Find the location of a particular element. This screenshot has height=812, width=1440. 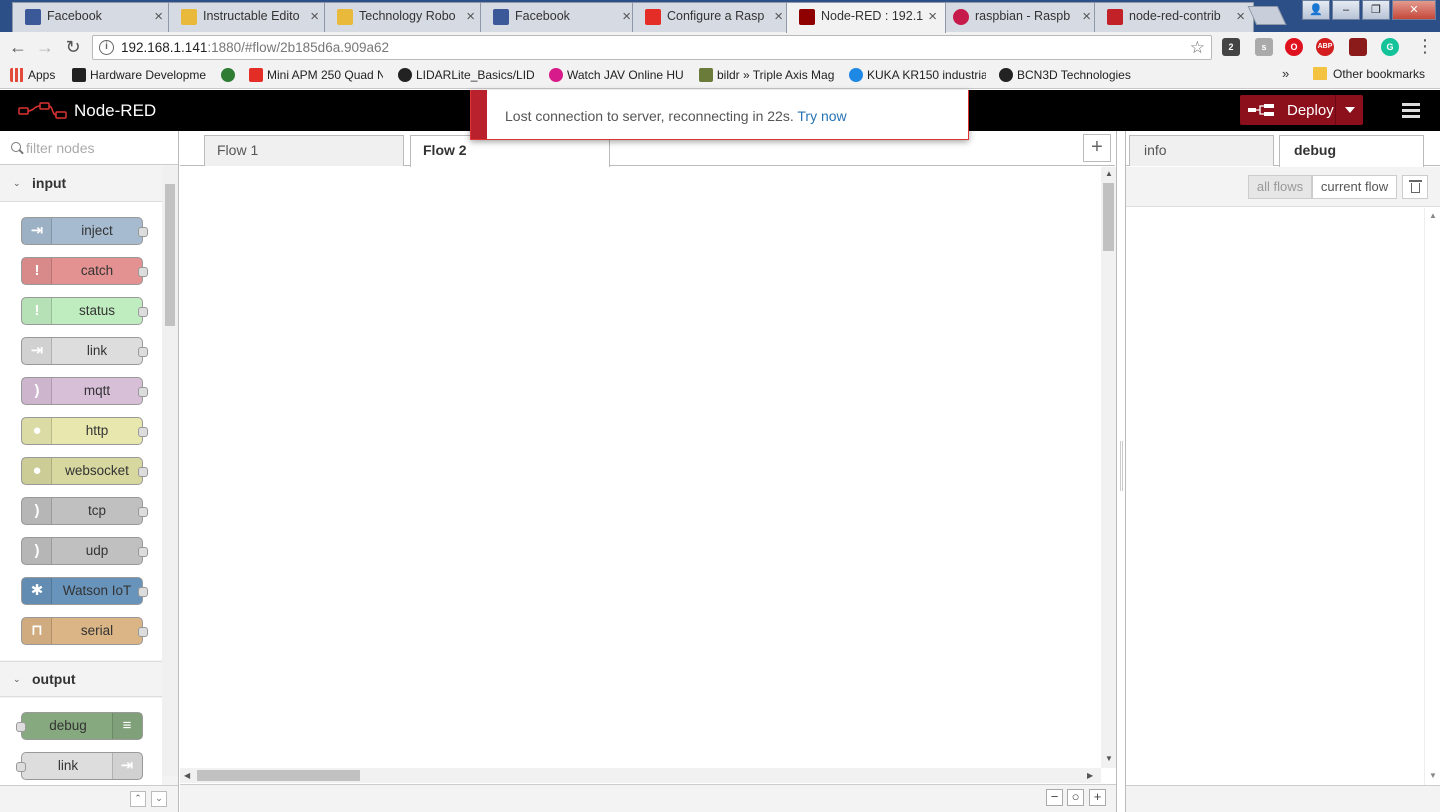

filter-nodes-input: filter nodes is located at coordinates (60, 148).